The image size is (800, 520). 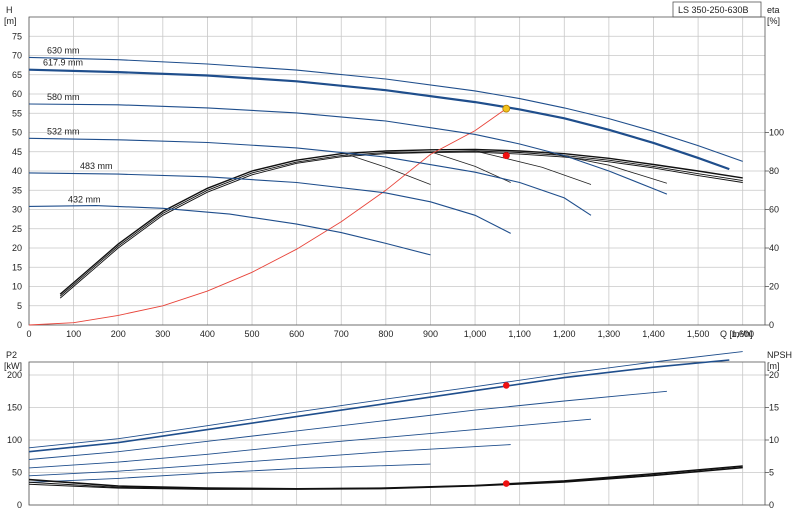 I want to click on x-tick-label: 1,400, so click(x=653, y=334).